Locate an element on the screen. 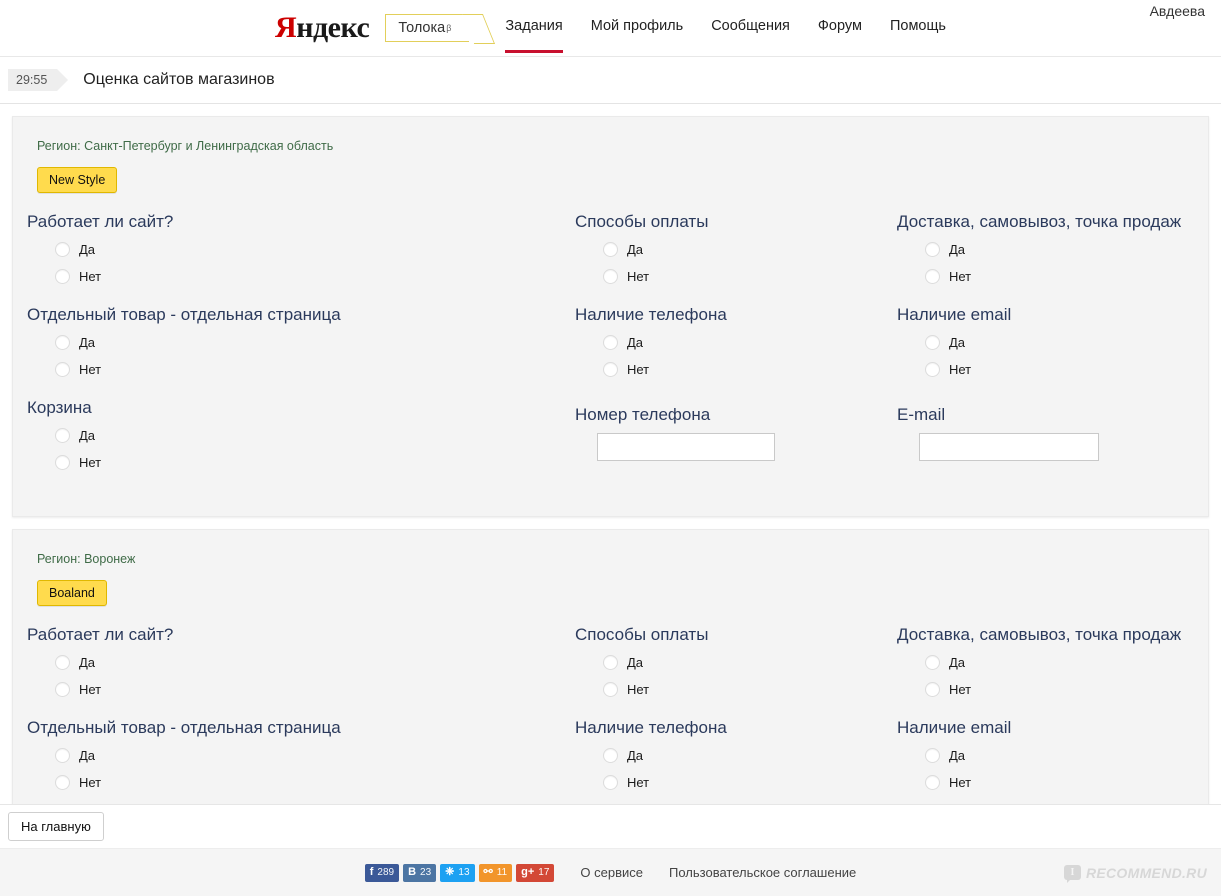 The image size is (1221, 896). field-label: Номер телефона is located at coordinates (643, 415).